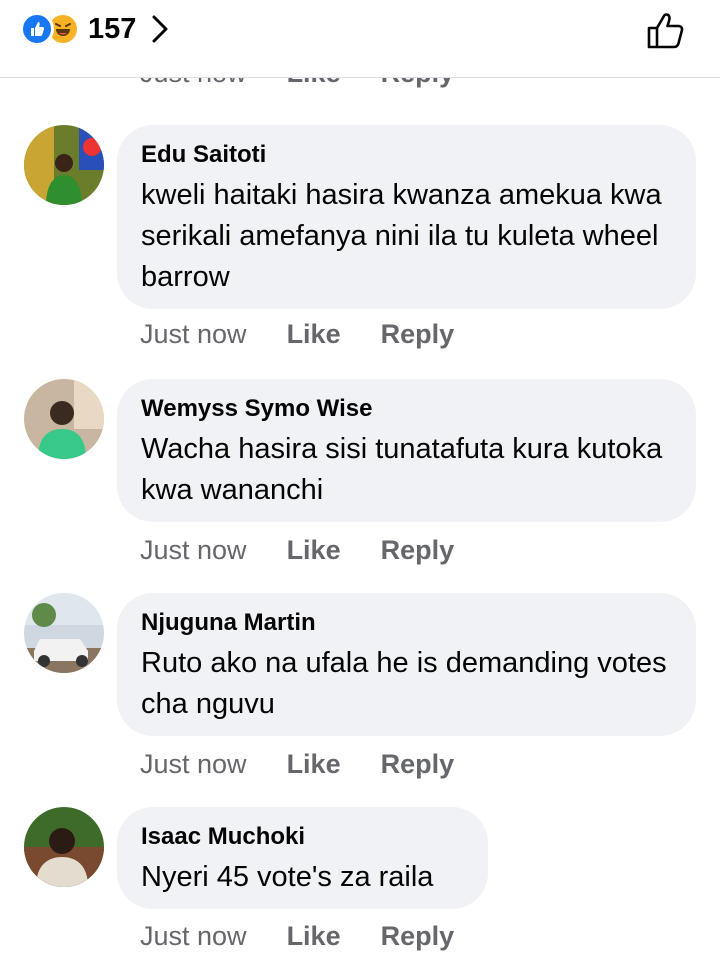 The height and width of the screenshot is (972, 720). Describe the element at coordinates (302, 858) in the screenshot. I see `comment-bubble: Isaac Muchoki Nyeri 45 vote's za raila` at that location.